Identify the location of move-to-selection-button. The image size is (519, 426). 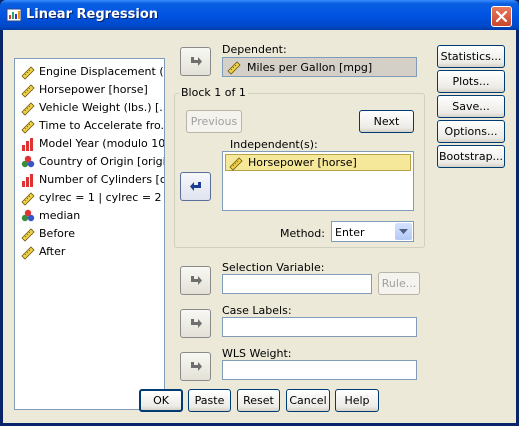
(195, 280).